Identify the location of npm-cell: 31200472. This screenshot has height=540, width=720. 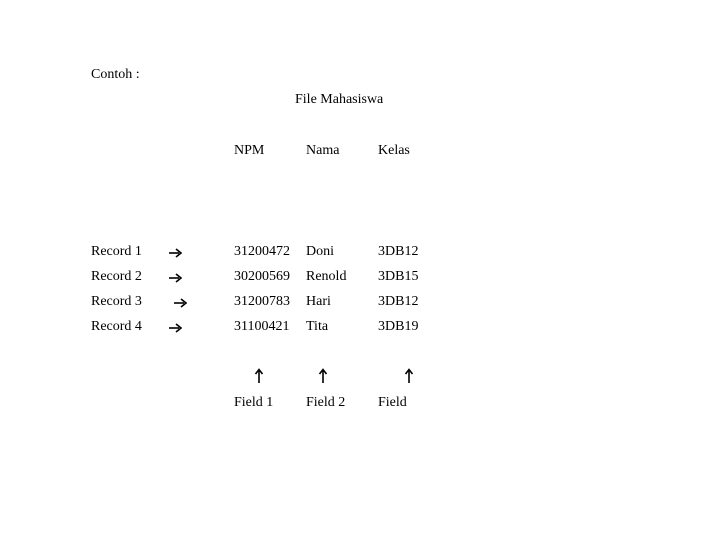
(262, 251).